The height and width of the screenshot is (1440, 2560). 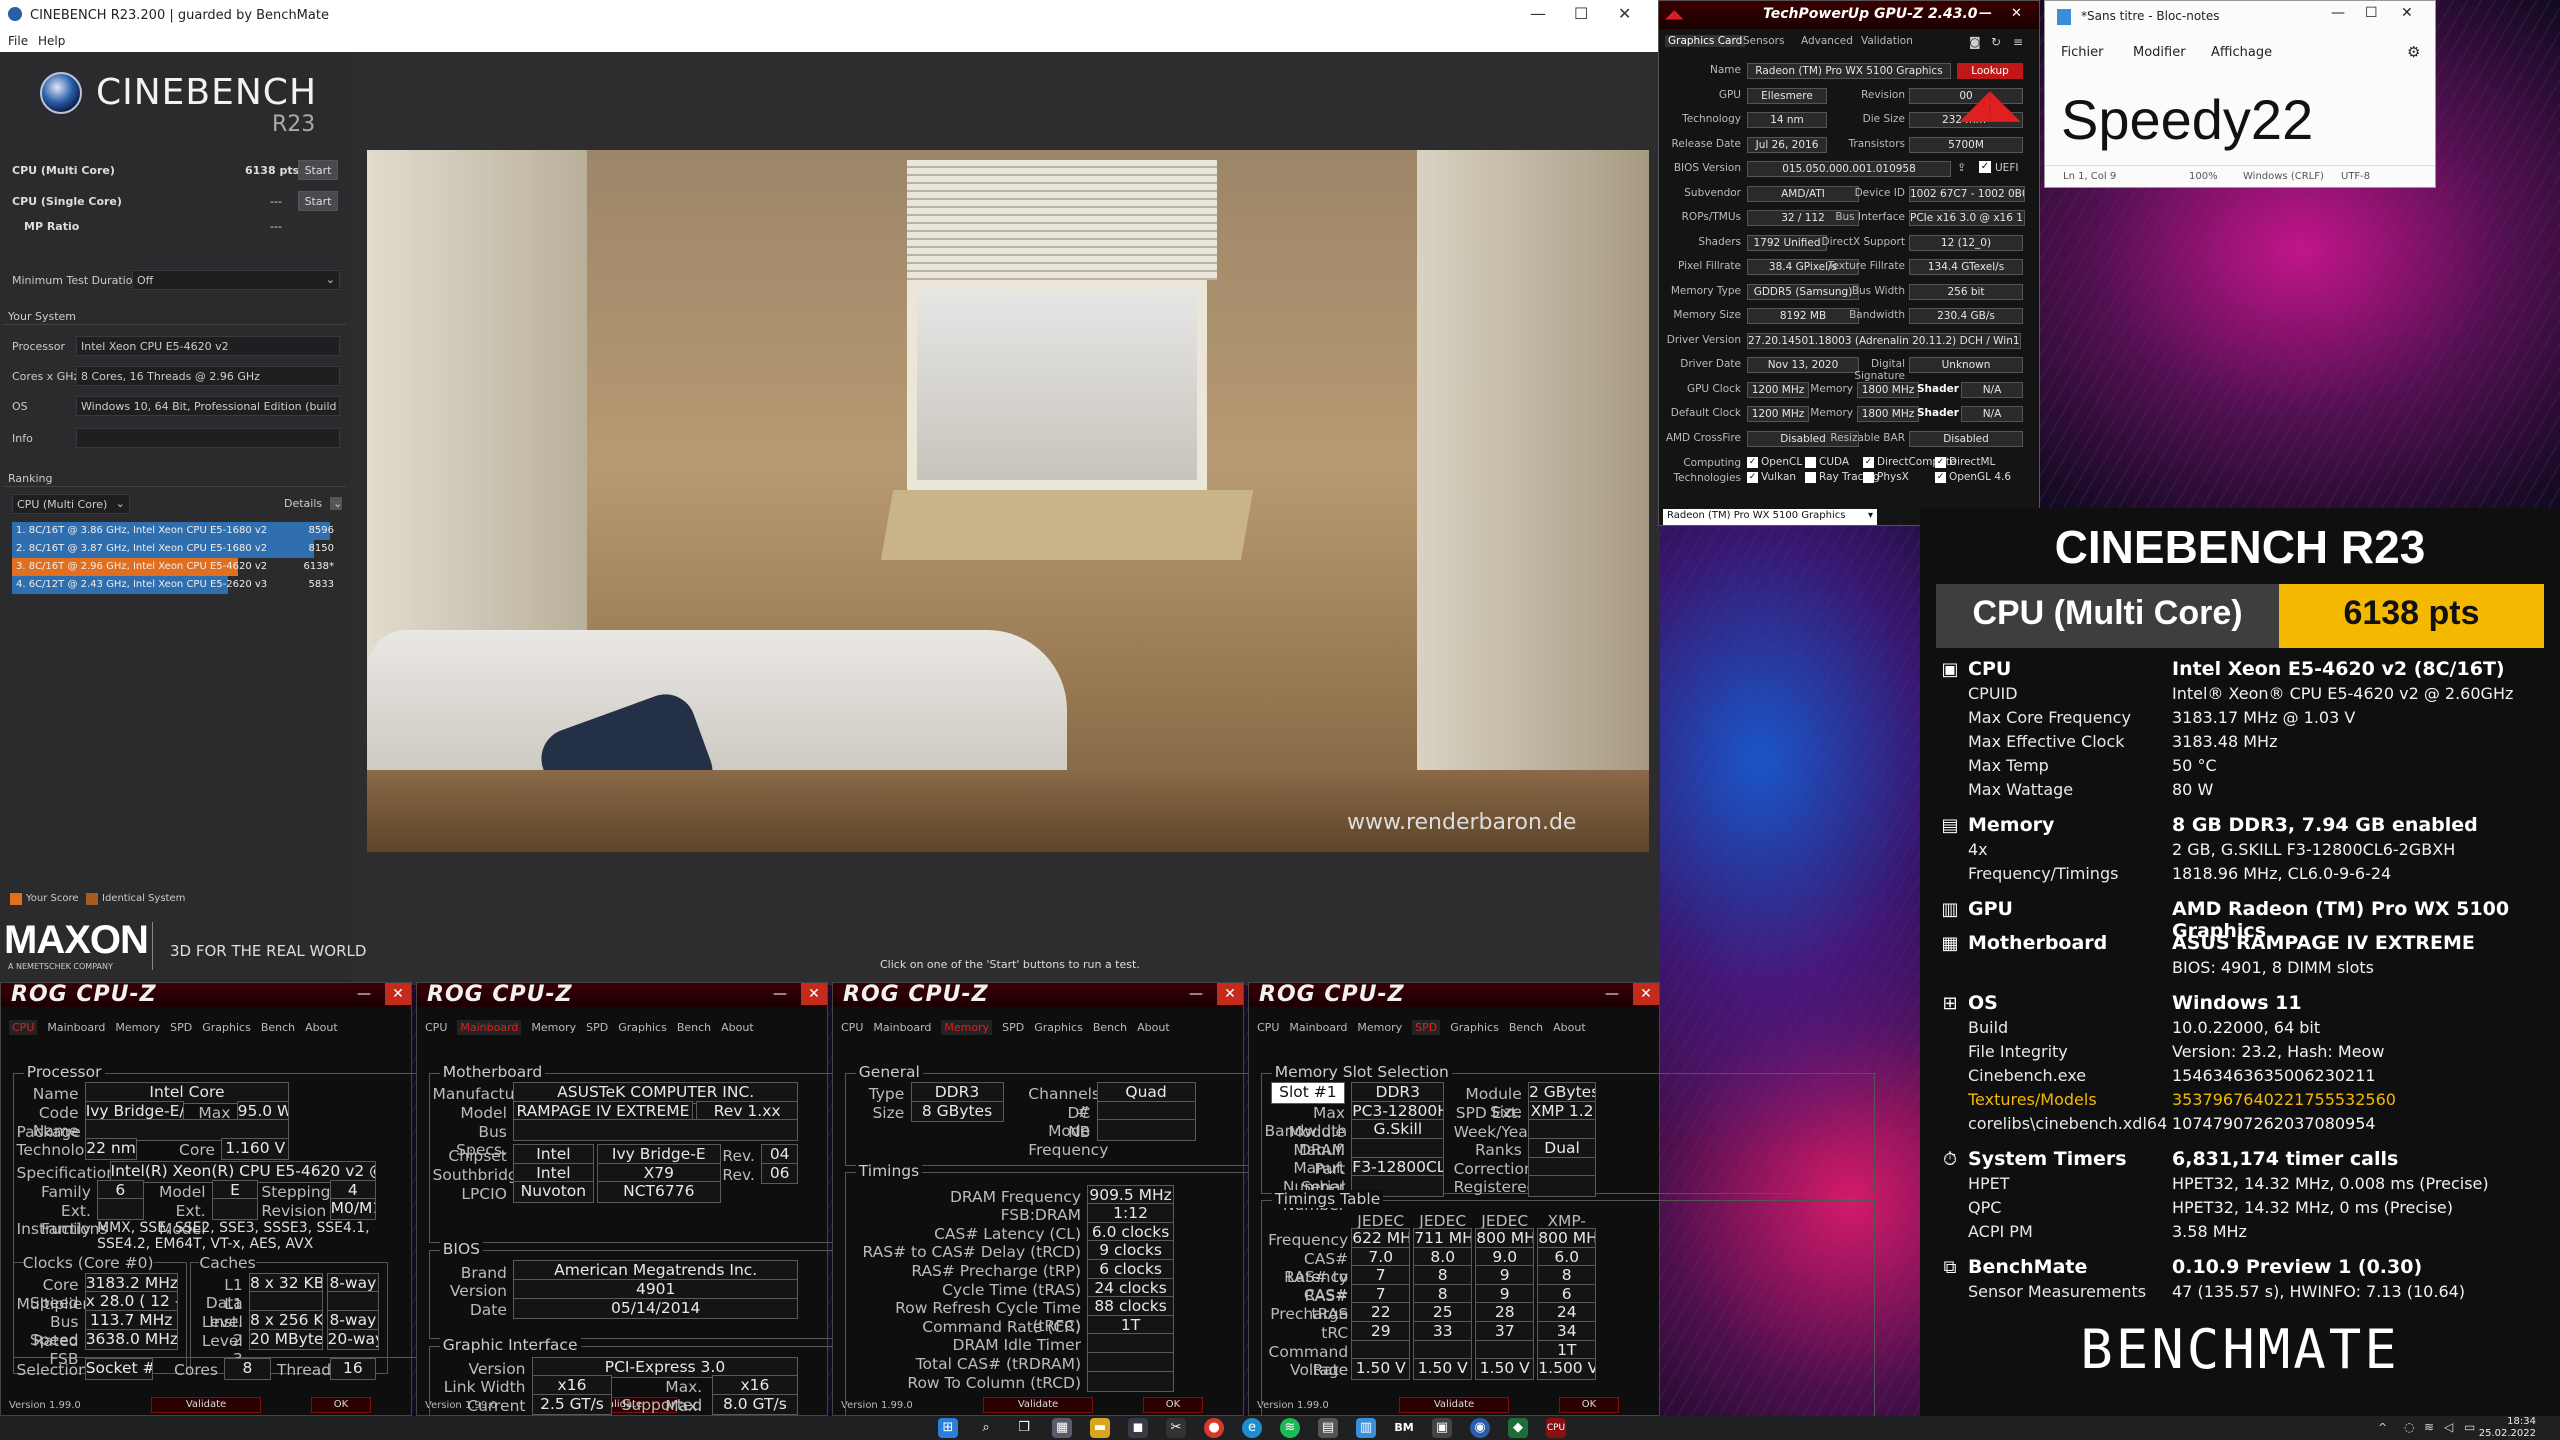 I want to click on benchmate-task-icon: BM, so click(x=1404, y=1428).